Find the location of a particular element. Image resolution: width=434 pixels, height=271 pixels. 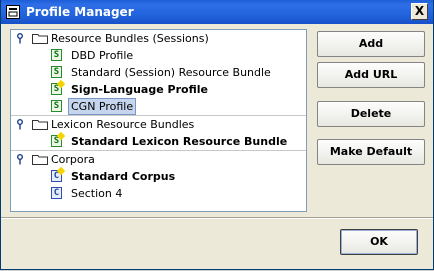

tree-item-standard-session-bundle: S Standard (Session) Resource Bundle is located at coordinates (158, 72).